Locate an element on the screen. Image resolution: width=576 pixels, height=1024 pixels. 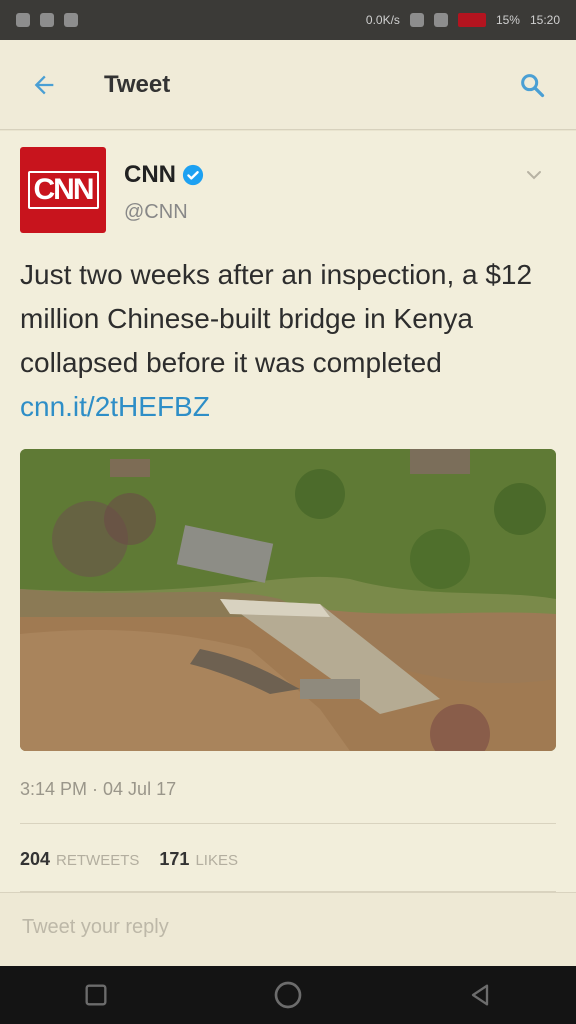
reply-input is located at coordinates (222, 927).